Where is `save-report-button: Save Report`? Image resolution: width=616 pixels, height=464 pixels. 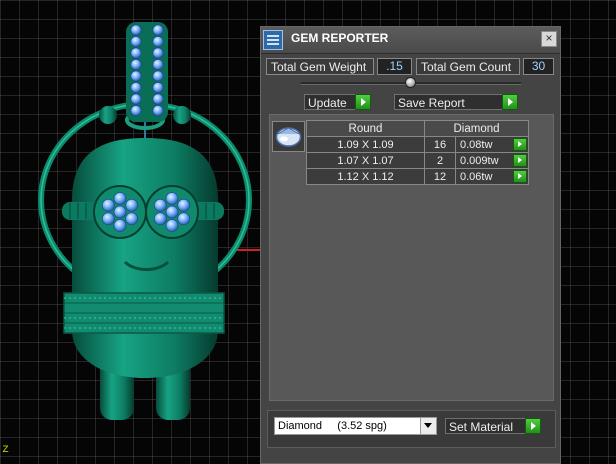 save-report-button: Save Report is located at coordinates (456, 102).